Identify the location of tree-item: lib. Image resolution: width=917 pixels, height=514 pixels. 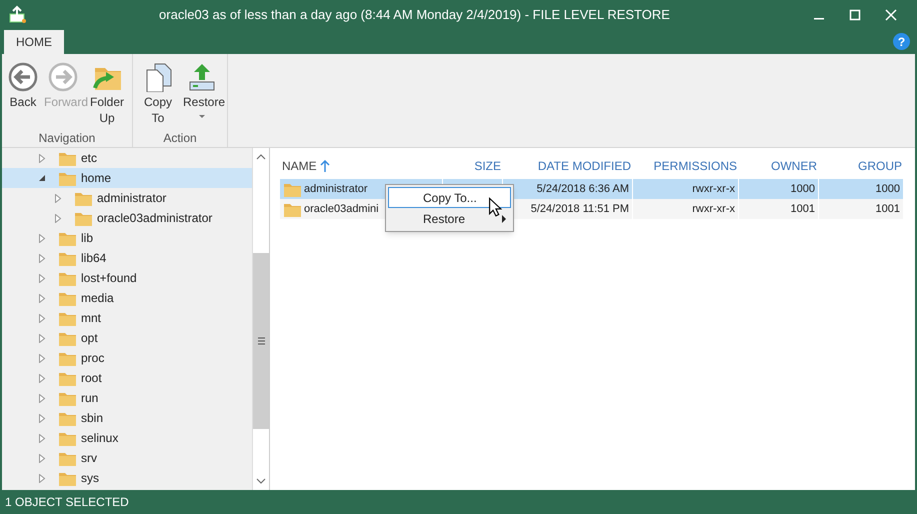
(127, 238).